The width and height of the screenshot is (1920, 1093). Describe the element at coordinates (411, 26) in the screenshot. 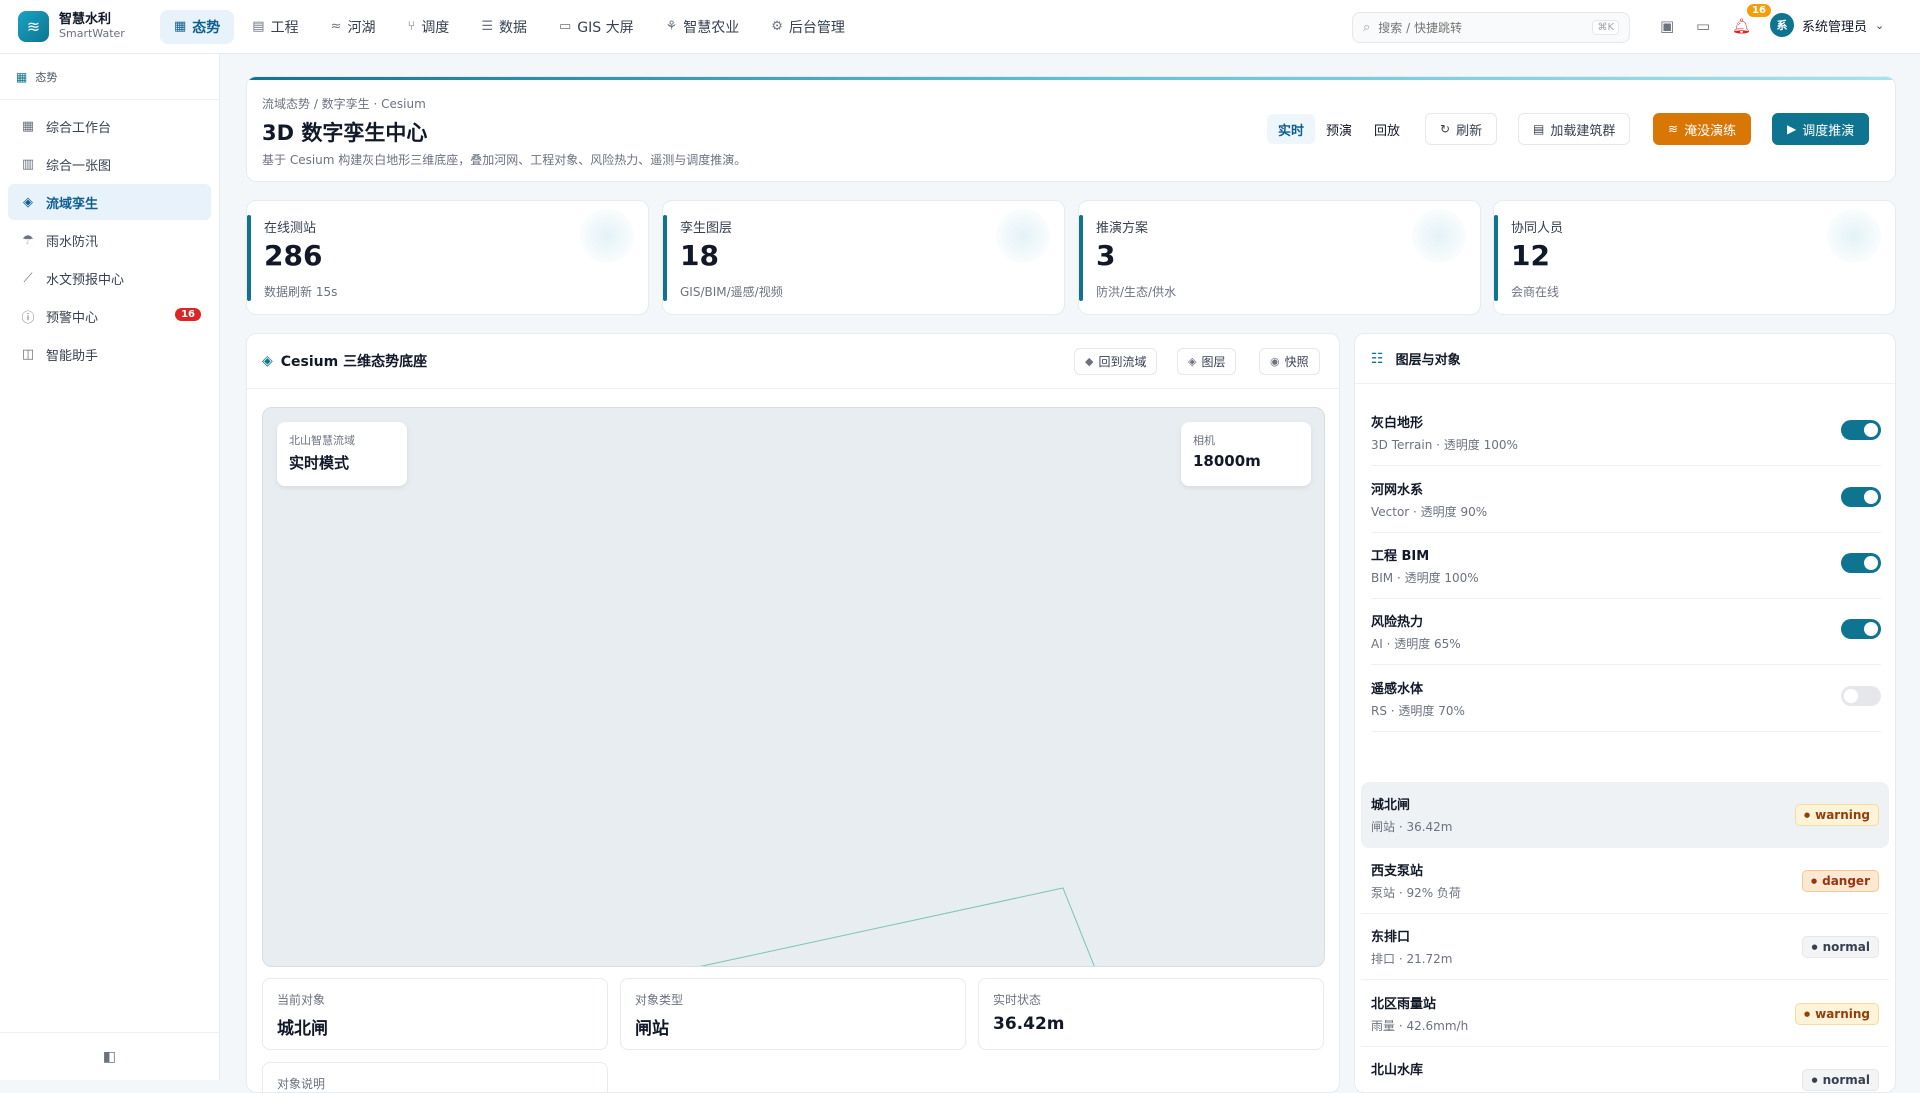

I see `branch-icon: ⑂` at that location.